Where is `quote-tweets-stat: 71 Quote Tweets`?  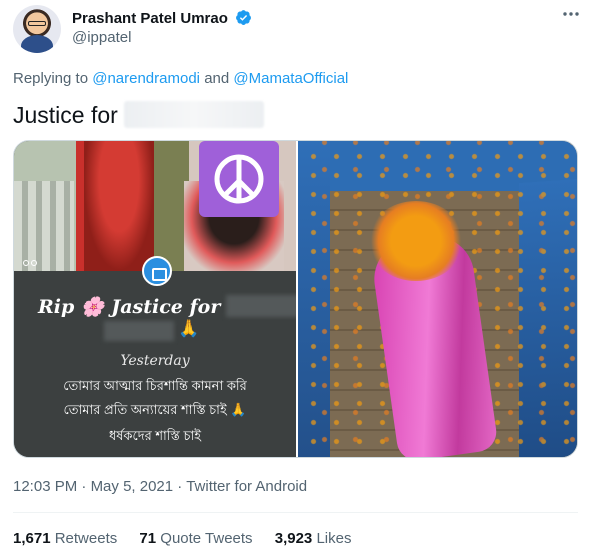 quote-tweets-stat: 71 Quote Tweets is located at coordinates (195, 538).